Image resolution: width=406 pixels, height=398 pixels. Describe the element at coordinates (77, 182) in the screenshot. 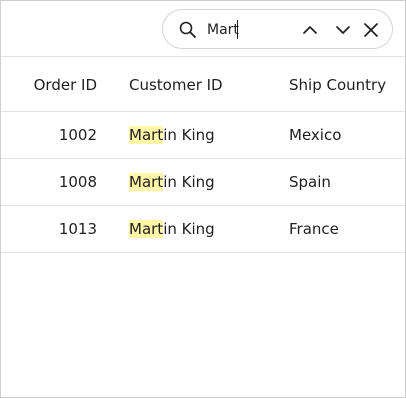

I see `order-id-cell: 1008` at that location.